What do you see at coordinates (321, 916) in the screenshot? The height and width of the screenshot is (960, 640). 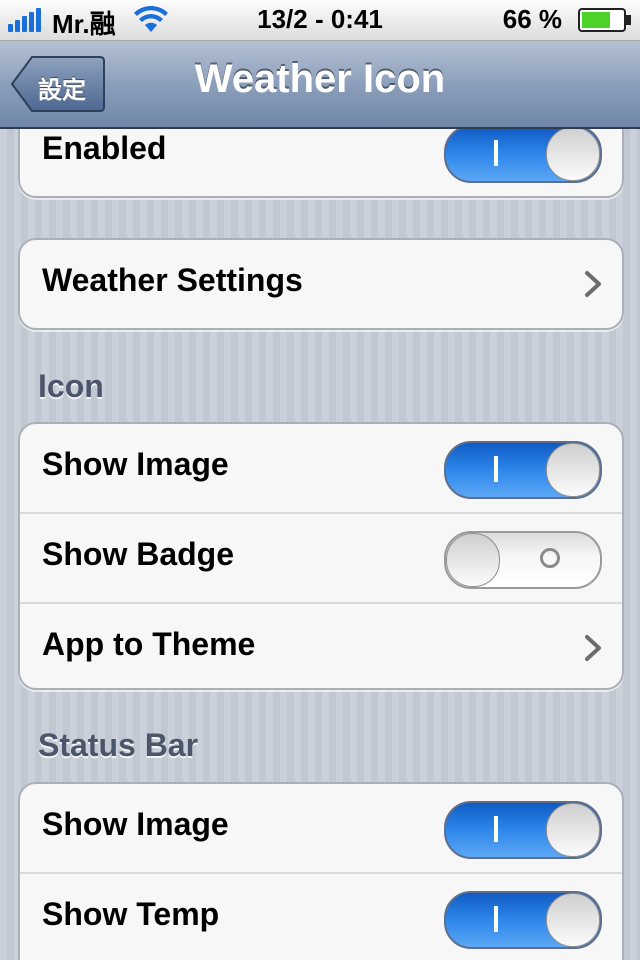 I see `status-show-temp-row: Show Temp` at bounding box center [321, 916].